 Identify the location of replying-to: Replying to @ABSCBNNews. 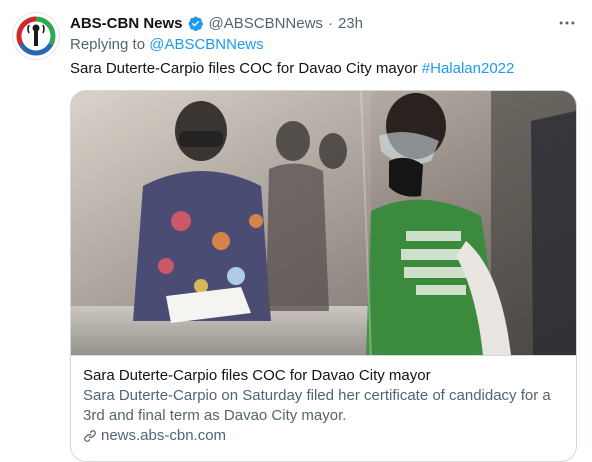
(167, 44).